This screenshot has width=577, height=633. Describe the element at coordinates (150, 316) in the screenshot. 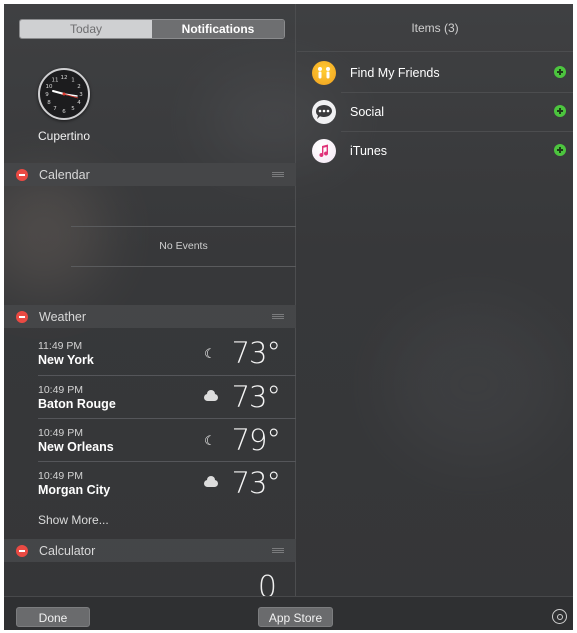

I see `weather-widget-header: Weather` at that location.